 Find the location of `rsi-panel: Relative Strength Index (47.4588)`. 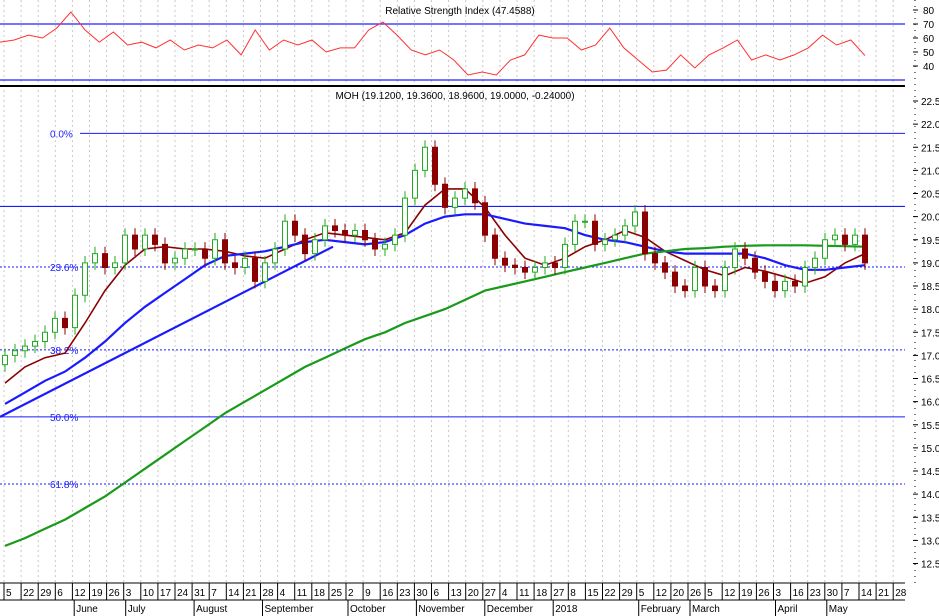

rsi-panel: Relative Strength Index (47.4588) is located at coordinates (452, 43).